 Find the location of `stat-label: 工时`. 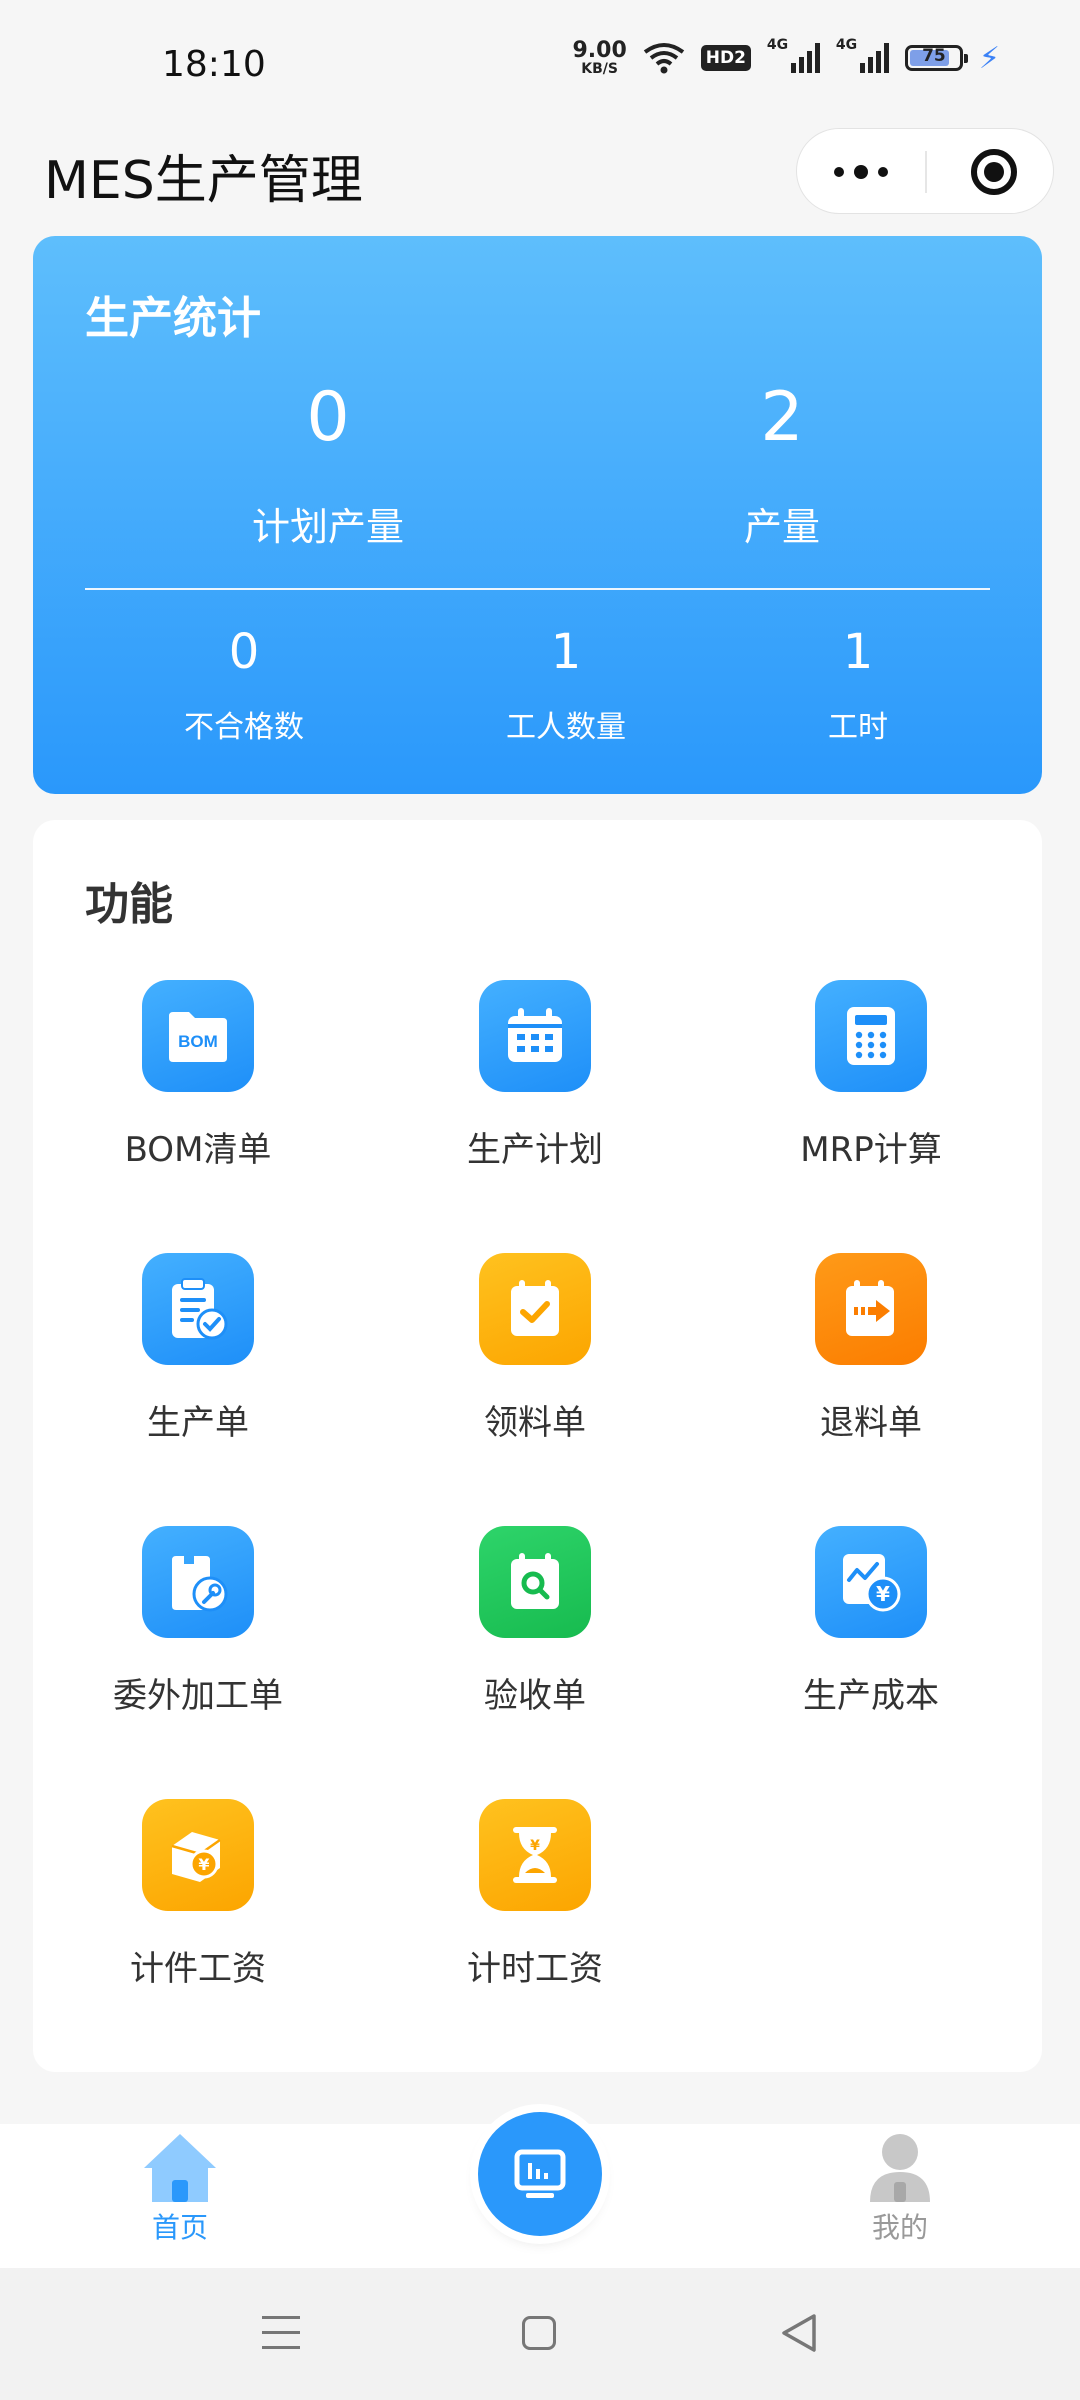

stat-label: 工时 is located at coordinates (858, 727).